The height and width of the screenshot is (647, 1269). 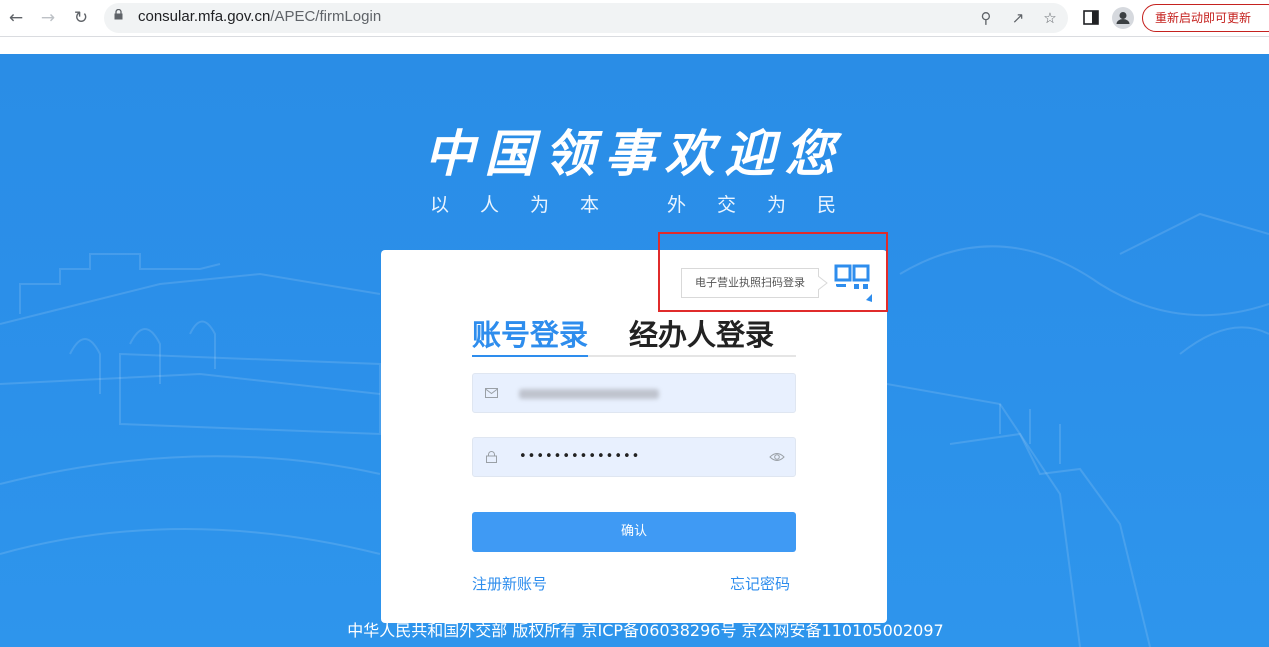 What do you see at coordinates (1091, 17) in the screenshot?
I see `side-panel-icon` at bounding box center [1091, 17].